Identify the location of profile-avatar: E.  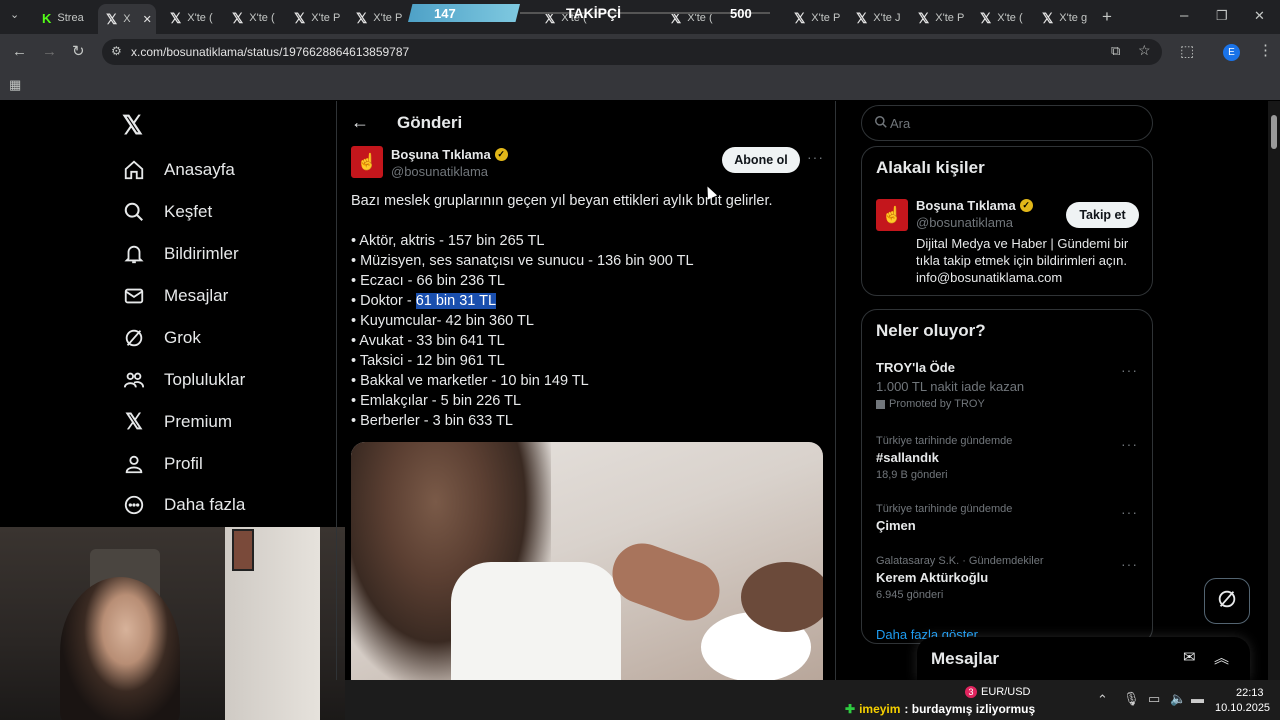
(1231, 52).